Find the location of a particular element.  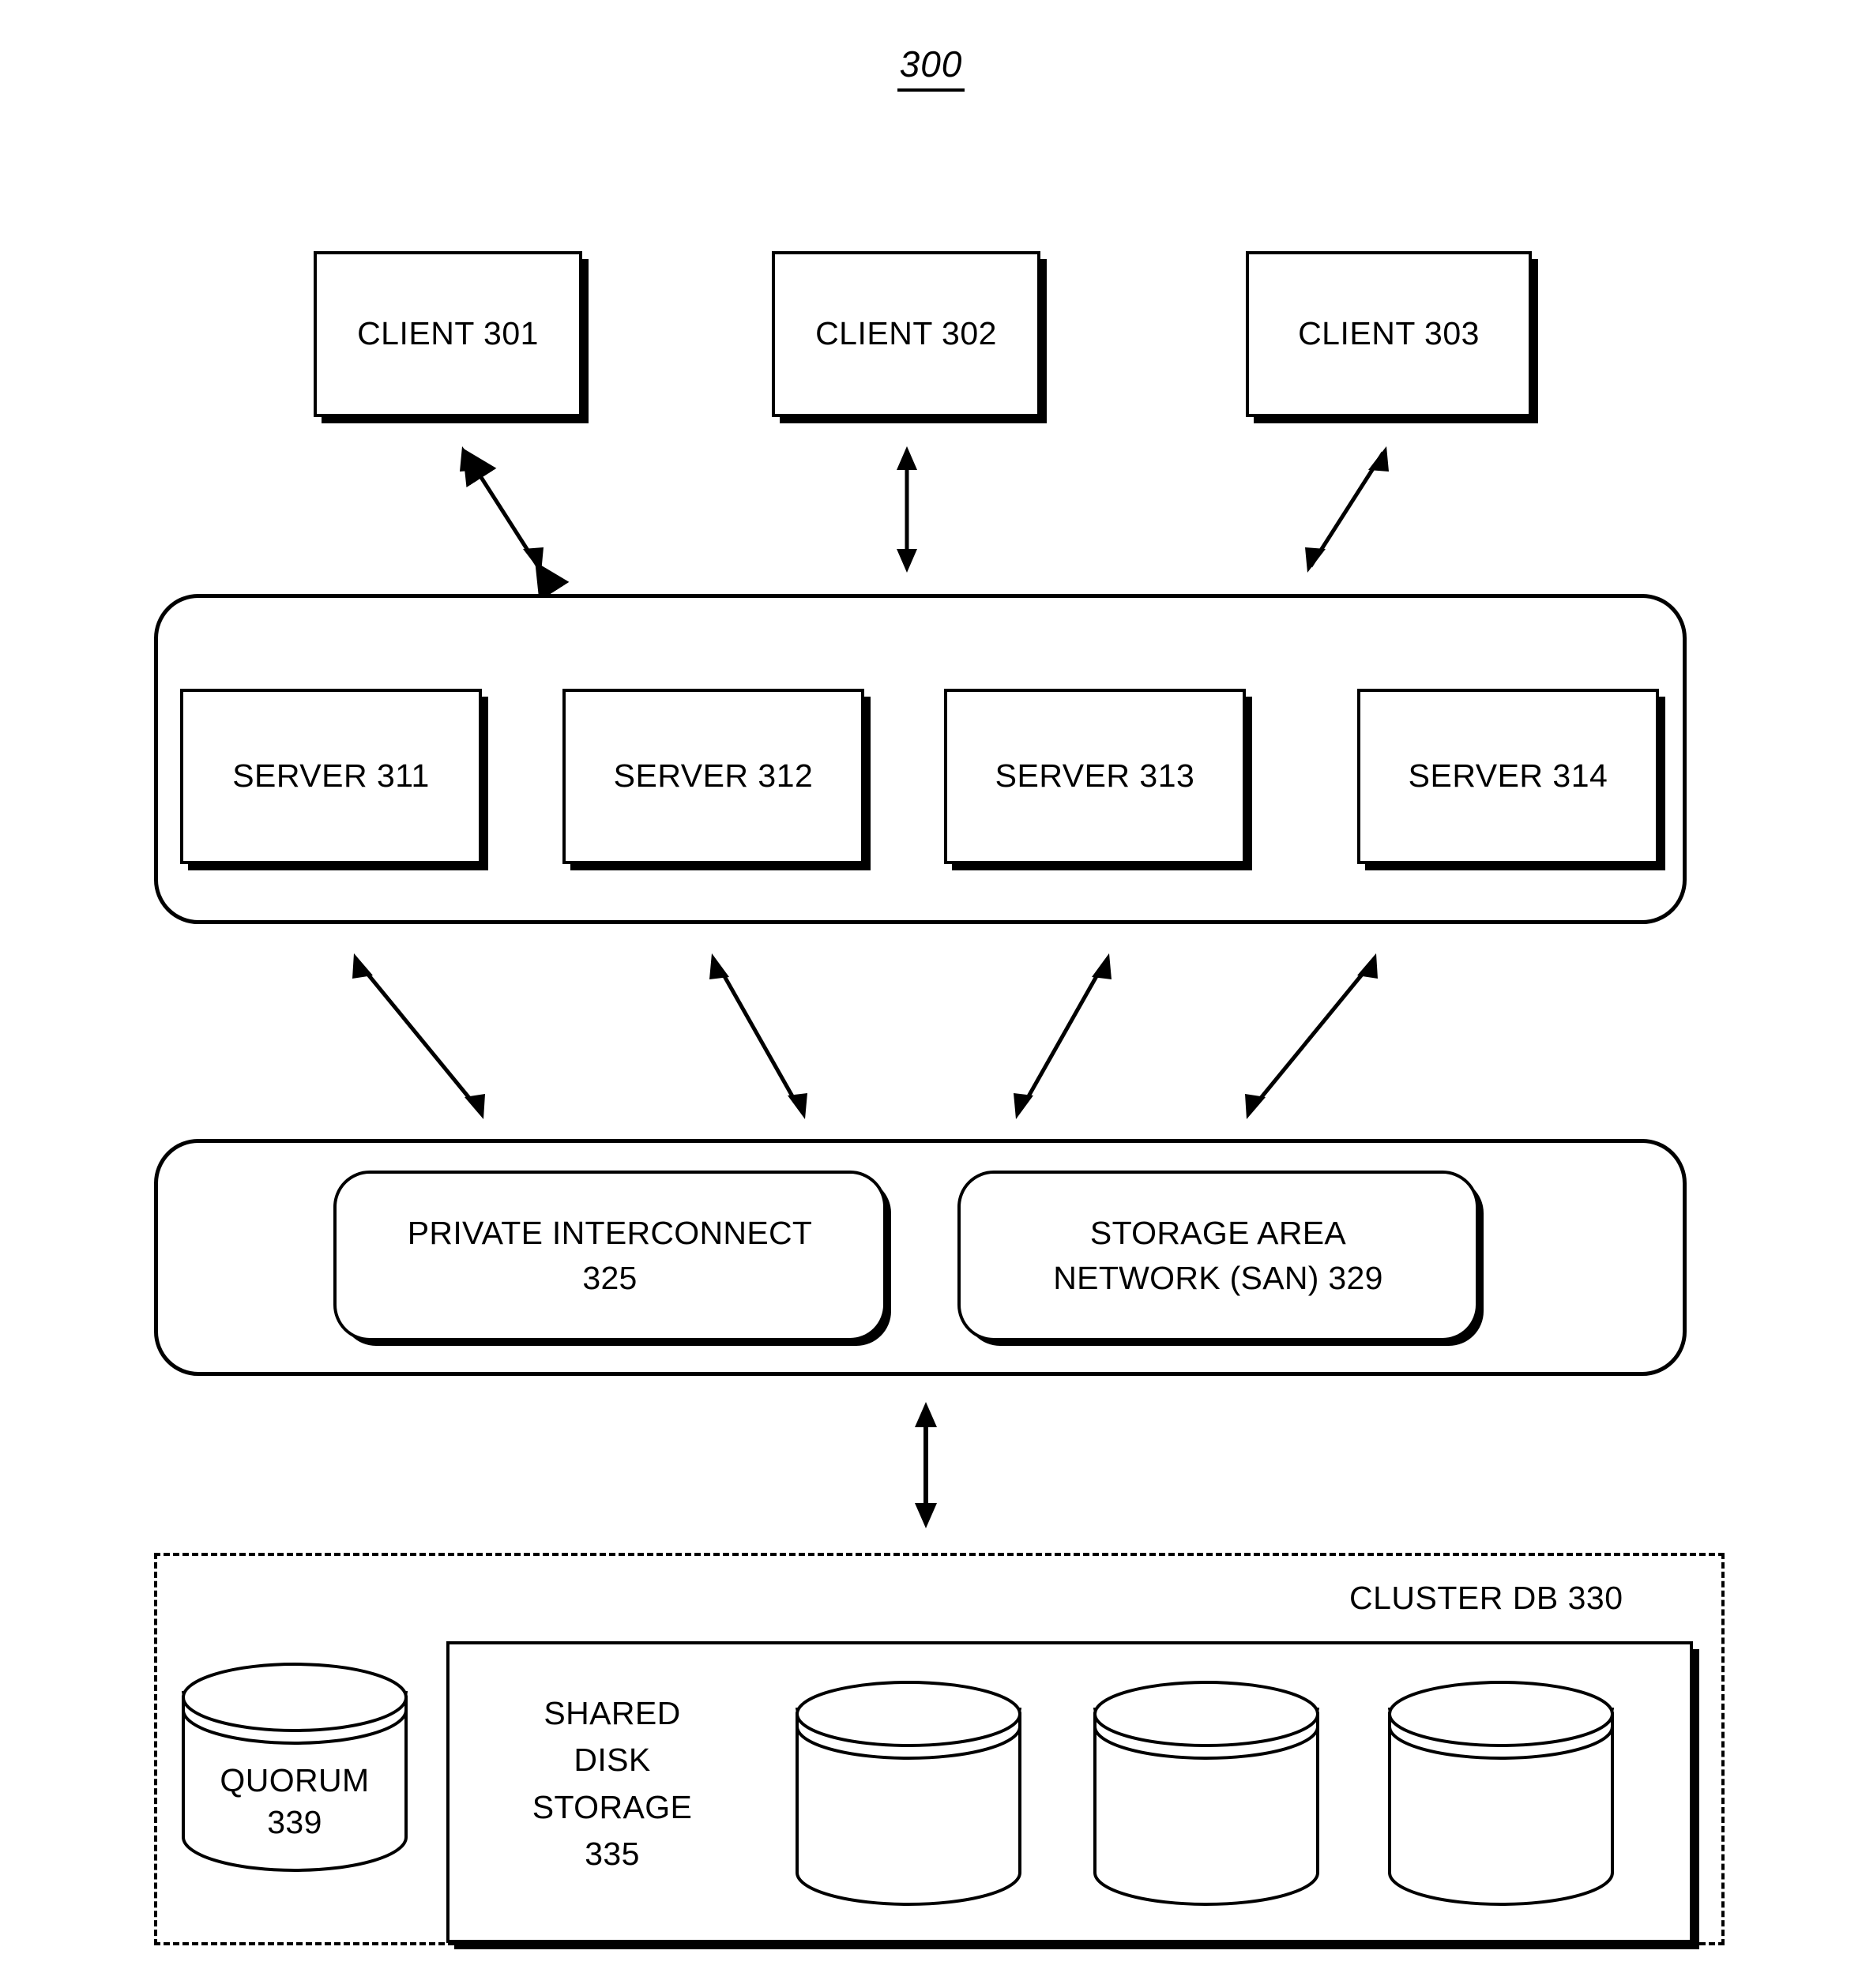

private-interconnect-box: PRIVATE INTERCONNECT 325 is located at coordinates (609, 1256).